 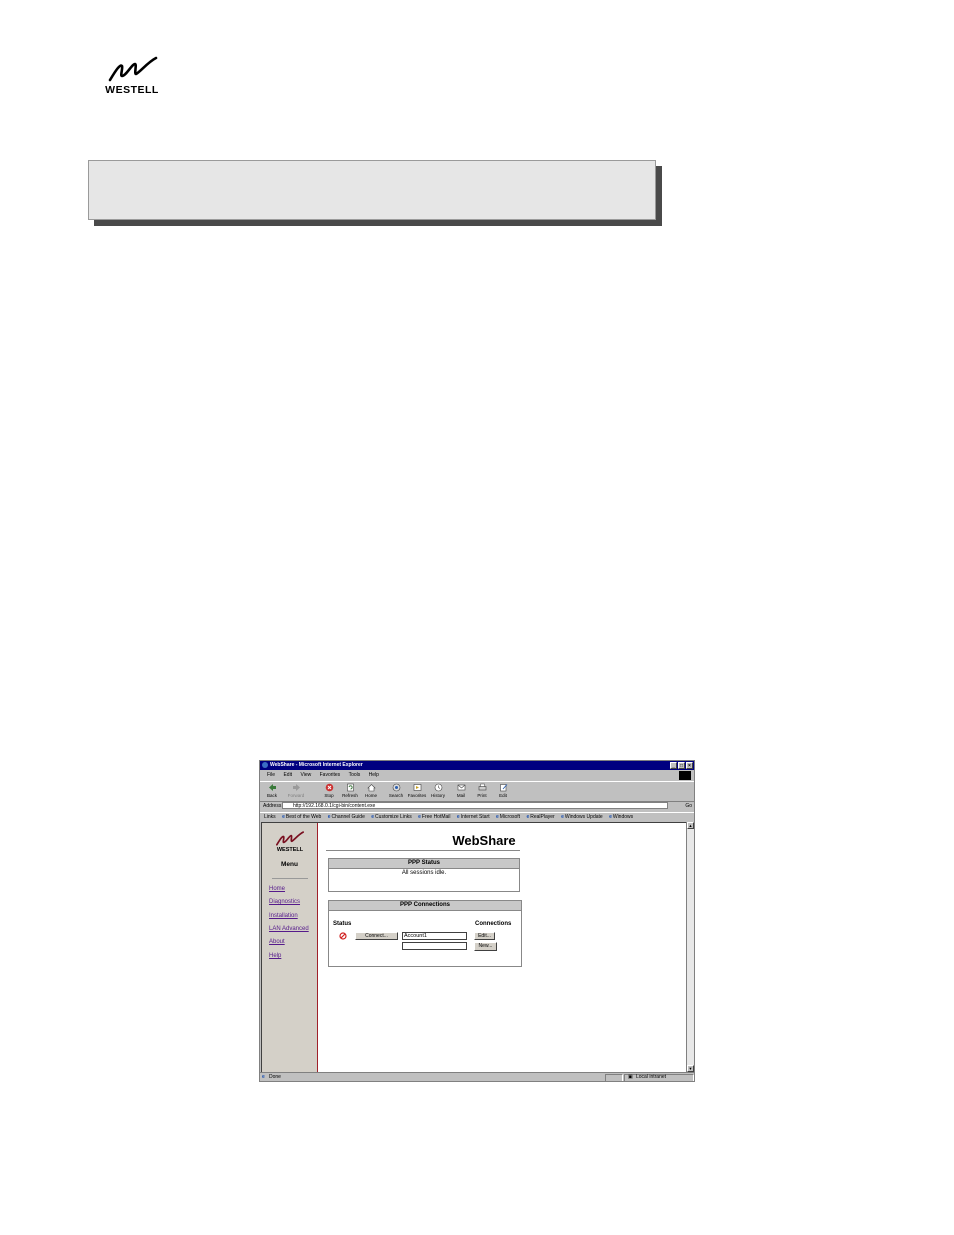 What do you see at coordinates (343, 936) in the screenshot?
I see `idle-status-icon` at bounding box center [343, 936].